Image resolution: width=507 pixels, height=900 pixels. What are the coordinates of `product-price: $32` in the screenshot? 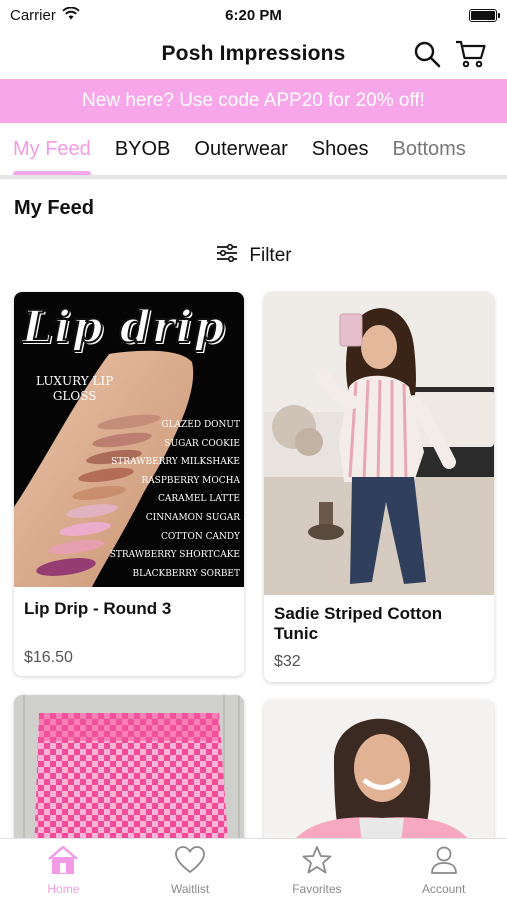 It's located at (287, 661).